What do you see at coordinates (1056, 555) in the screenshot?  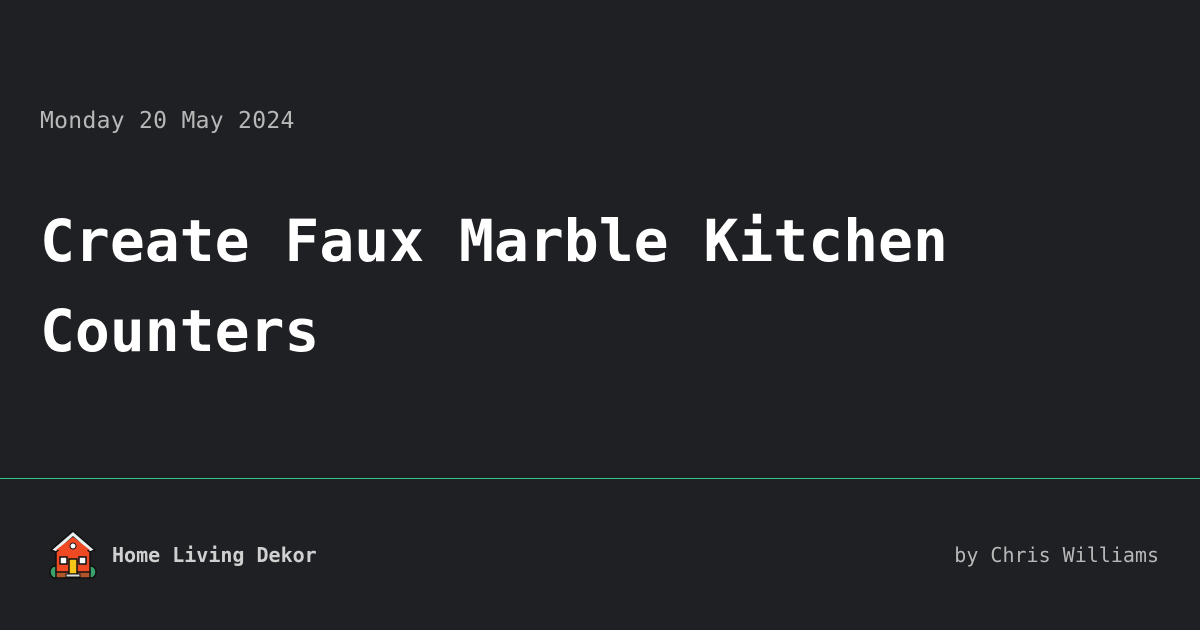 I see `author-byline: by Chris Williams` at bounding box center [1056, 555].